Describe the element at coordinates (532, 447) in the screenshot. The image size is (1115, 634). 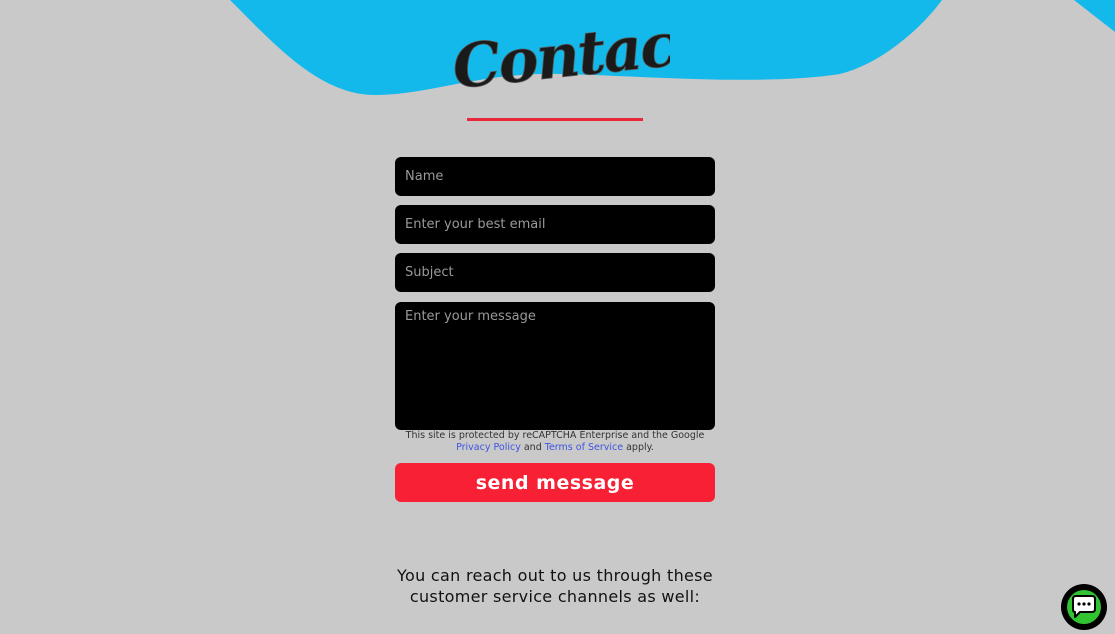
I see `recaptcha-and-text: and` at that location.